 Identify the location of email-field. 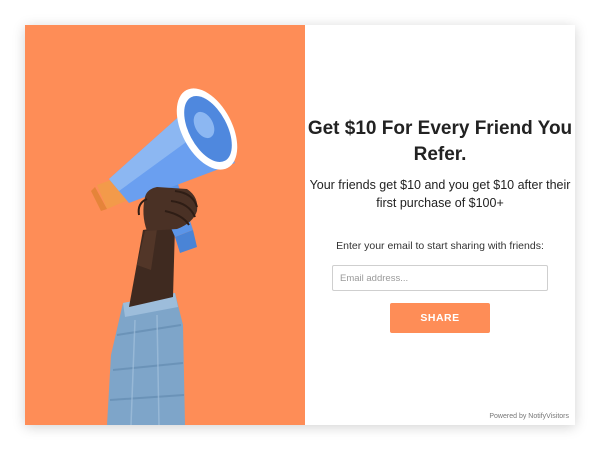
(440, 278).